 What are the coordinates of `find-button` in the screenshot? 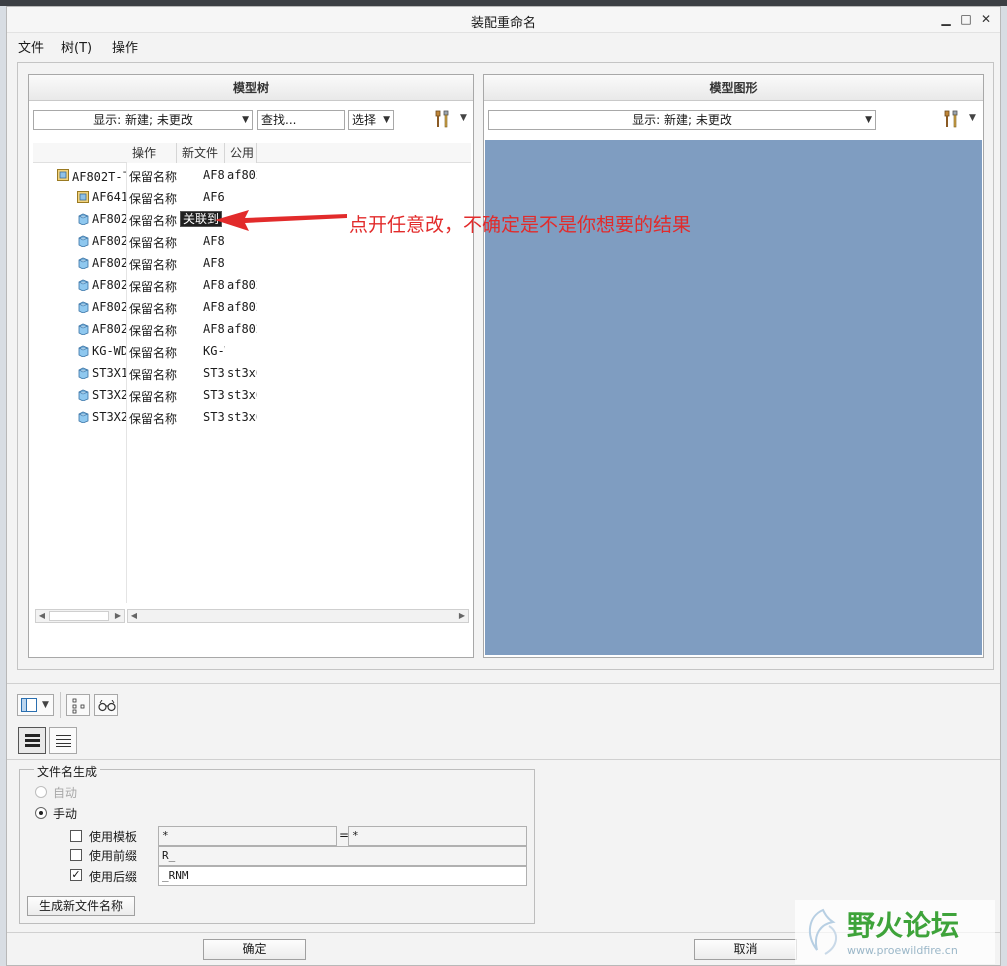 It's located at (106, 705).